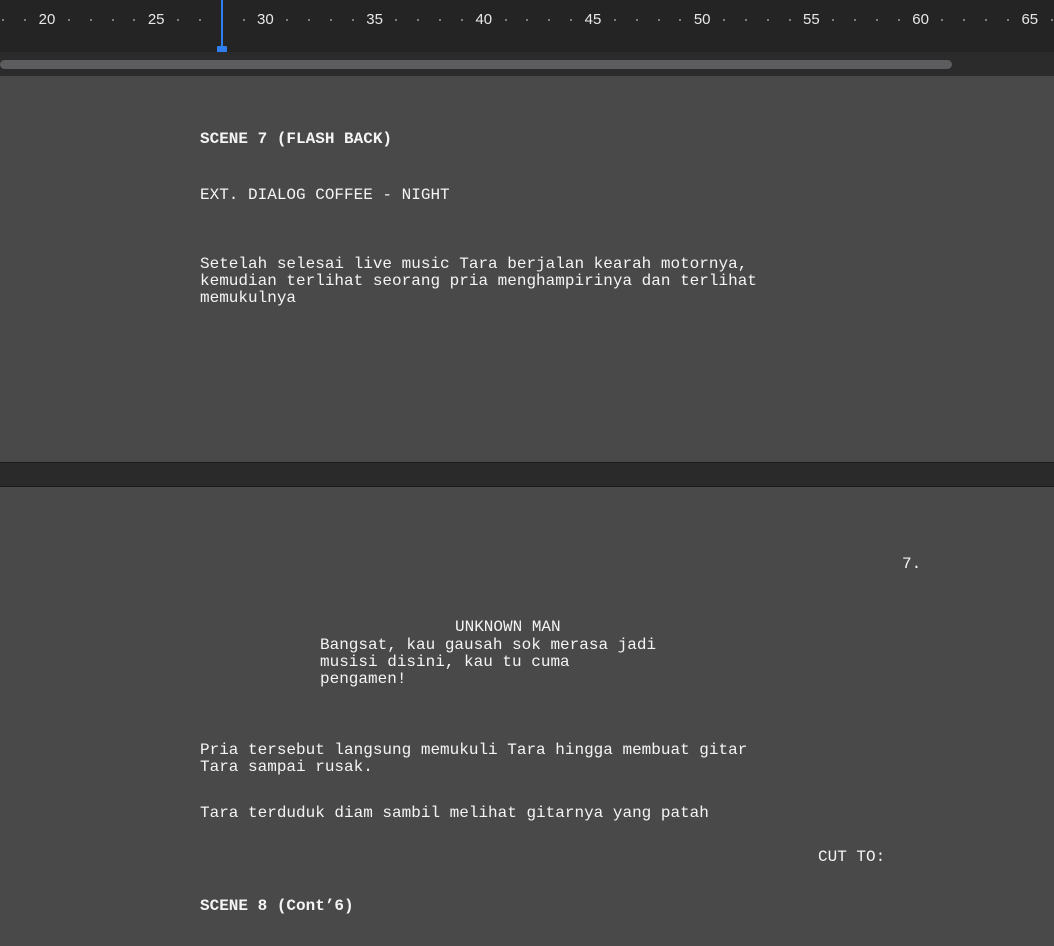 The image size is (1054, 946). Describe the element at coordinates (222, 25) in the screenshot. I see `ruler-indent-marker` at that location.